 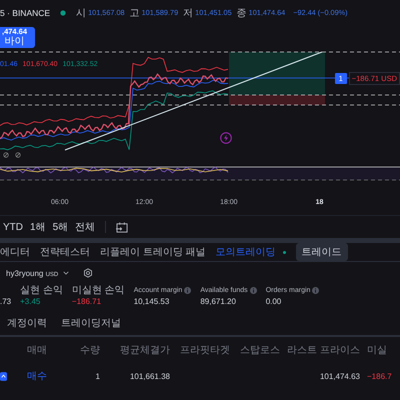 I want to click on column-header: 수량, so click(x=90, y=350).